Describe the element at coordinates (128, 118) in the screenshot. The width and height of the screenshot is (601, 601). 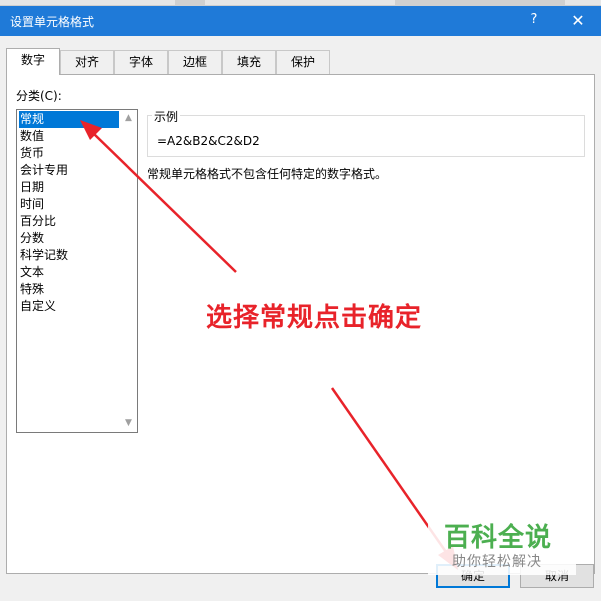
I see `chevron-up-icon: ▲` at that location.